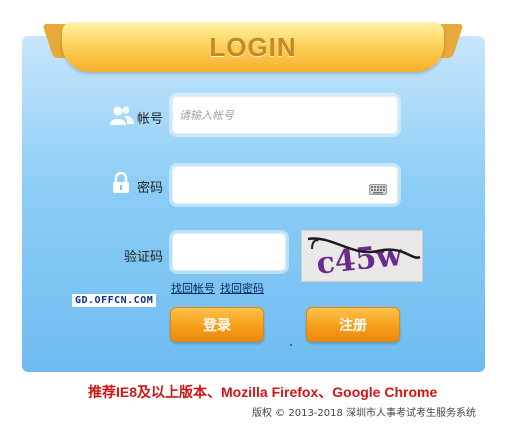 Image resolution: width=507 pixels, height=436 pixels. I want to click on captcha-image: c45w, so click(362, 256).